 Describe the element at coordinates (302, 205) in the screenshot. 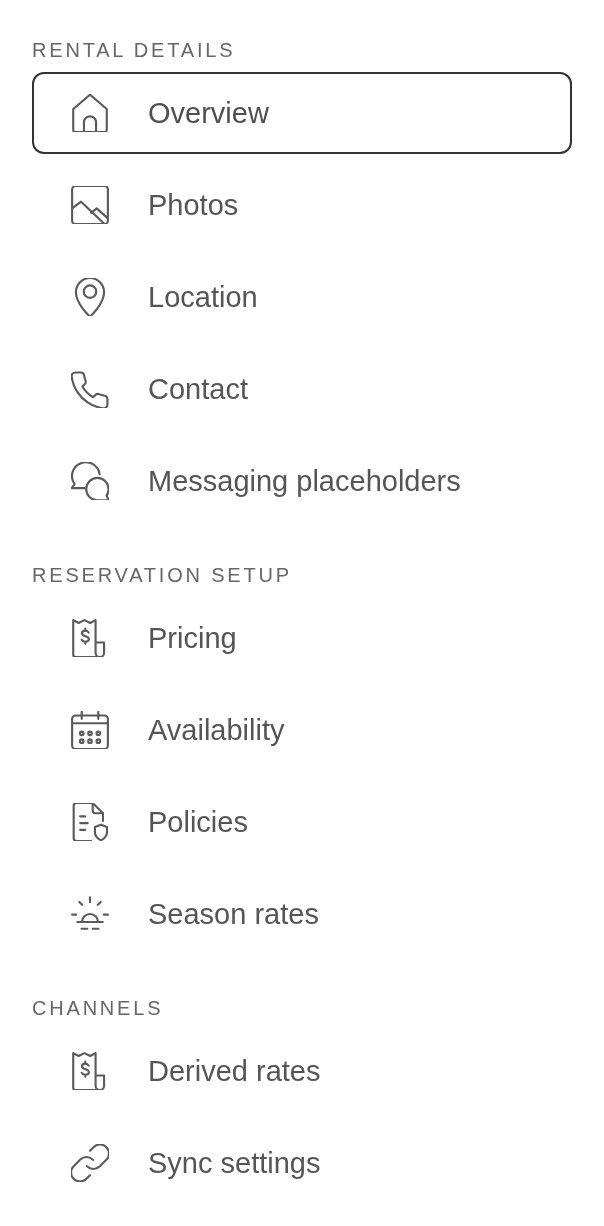

I see `nav-item: Photos` at that location.